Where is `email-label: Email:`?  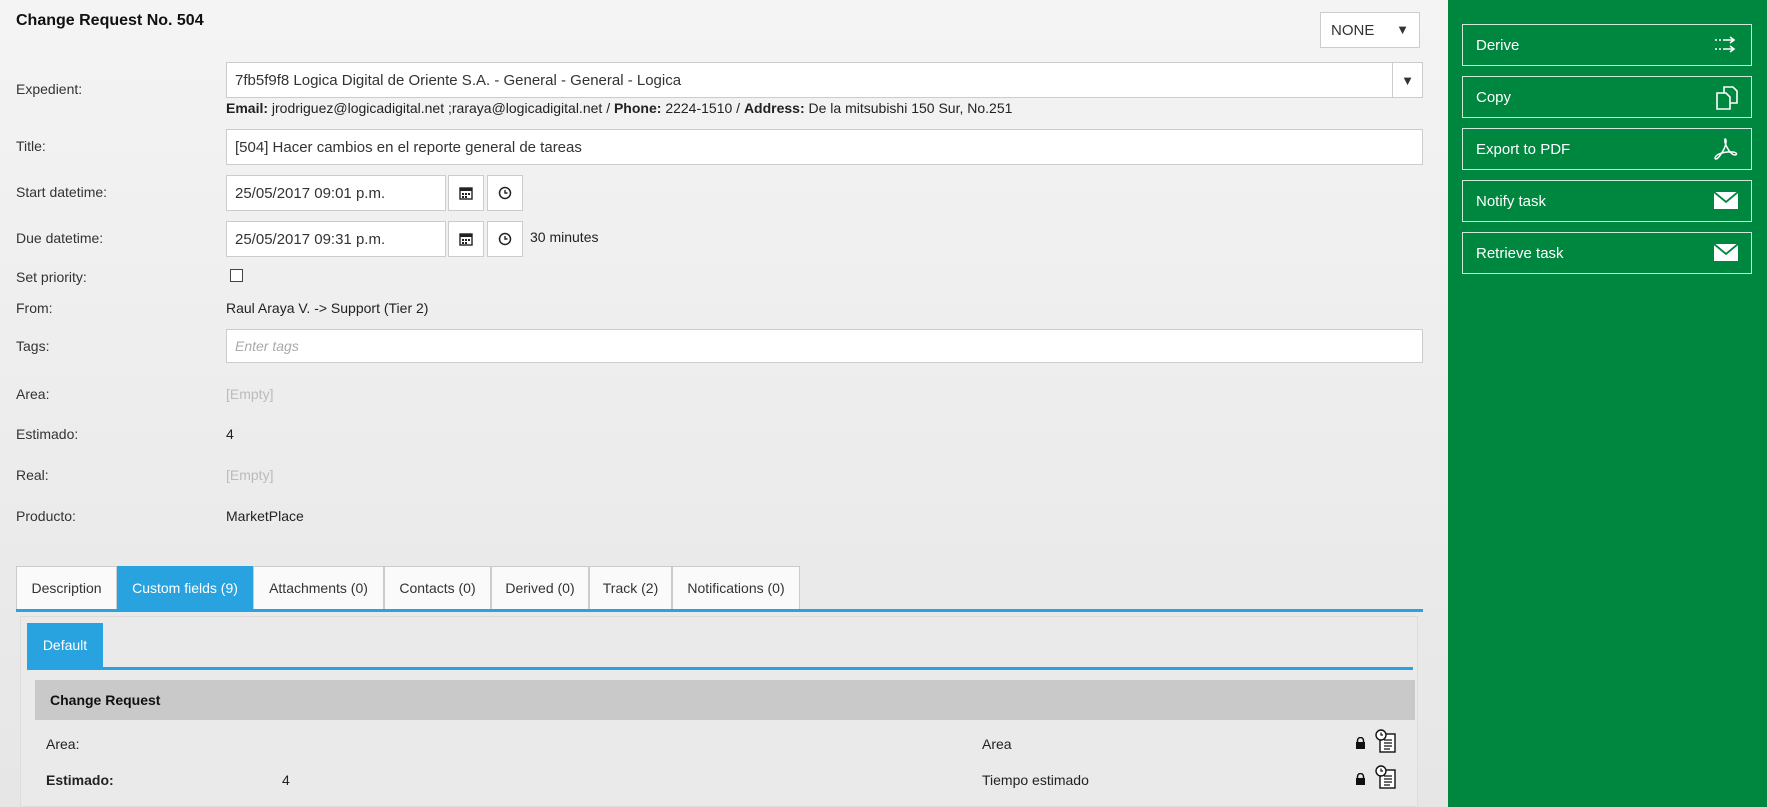 email-label: Email: is located at coordinates (247, 108).